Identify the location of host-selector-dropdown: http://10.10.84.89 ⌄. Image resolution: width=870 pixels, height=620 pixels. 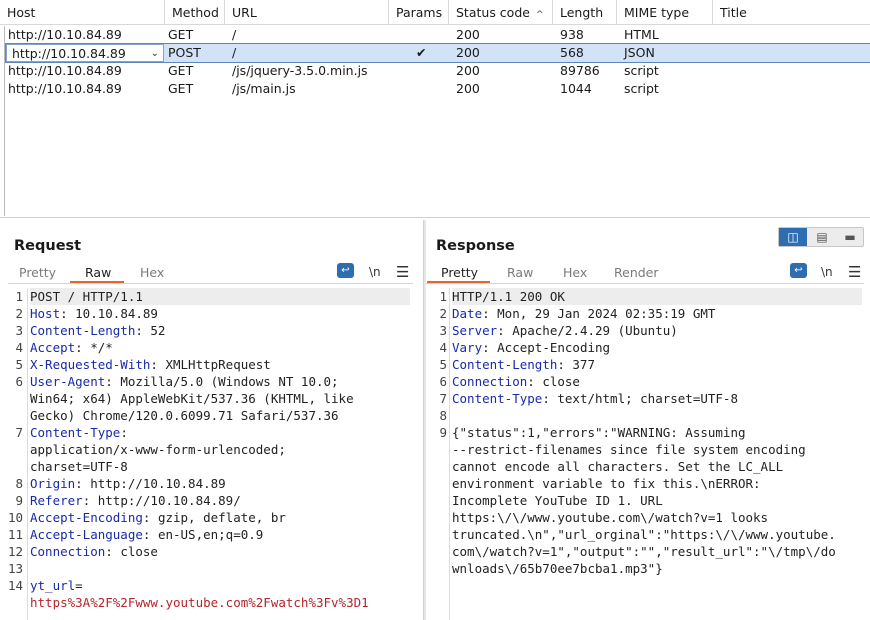
(85, 53).